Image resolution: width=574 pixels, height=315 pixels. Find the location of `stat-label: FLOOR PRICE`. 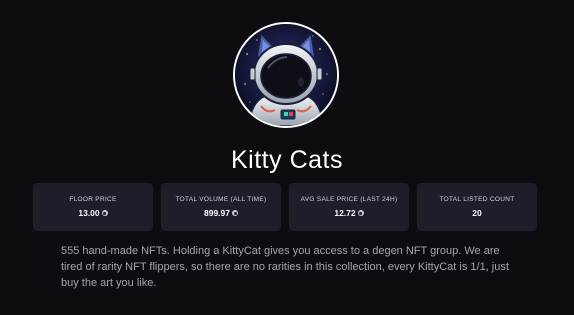

stat-label: FLOOR PRICE is located at coordinates (93, 199).